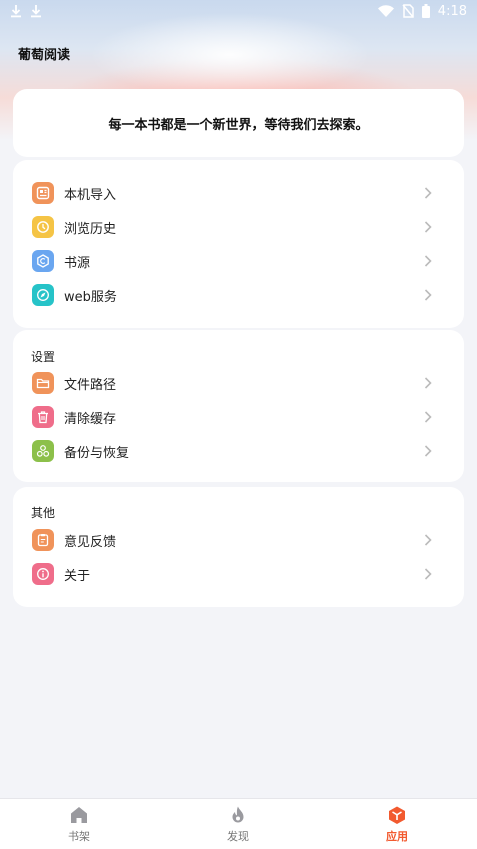 The width and height of the screenshot is (477, 849). I want to click on history-icon, so click(43, 227).